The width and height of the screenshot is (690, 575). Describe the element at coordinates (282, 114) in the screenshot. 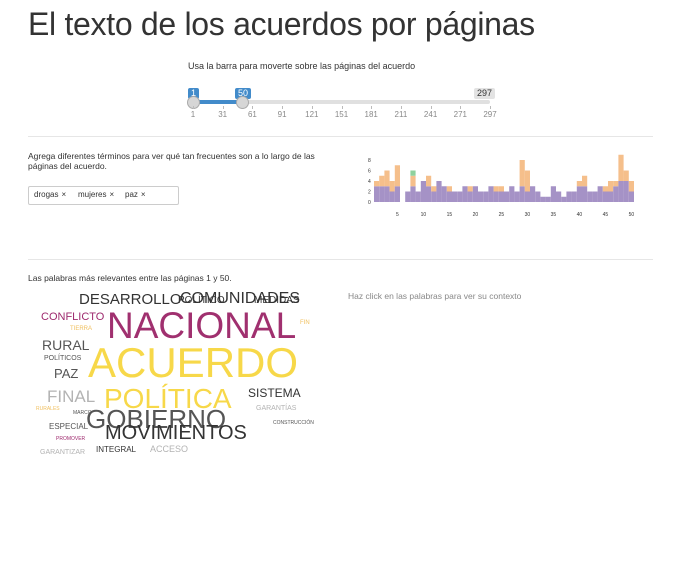

I see `slider-tick-label: 91` at that location.